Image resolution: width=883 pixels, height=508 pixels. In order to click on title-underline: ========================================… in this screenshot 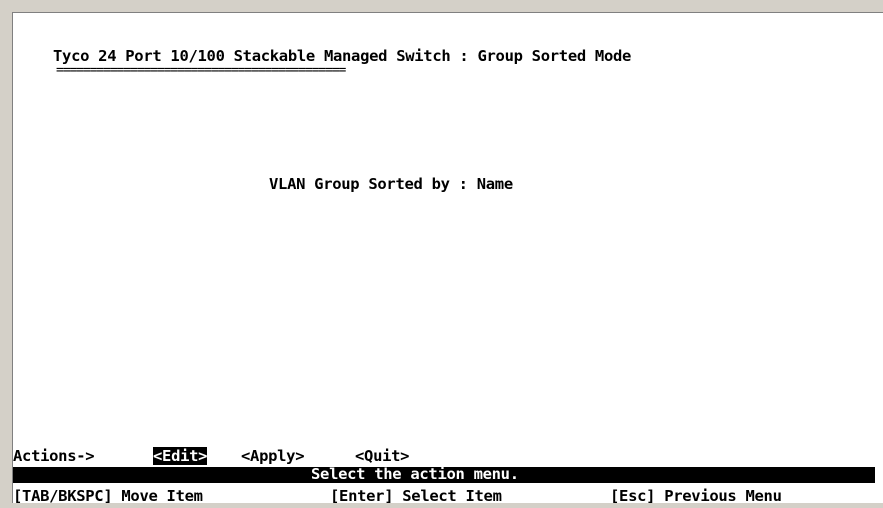, I will do `click(201, 70)`.